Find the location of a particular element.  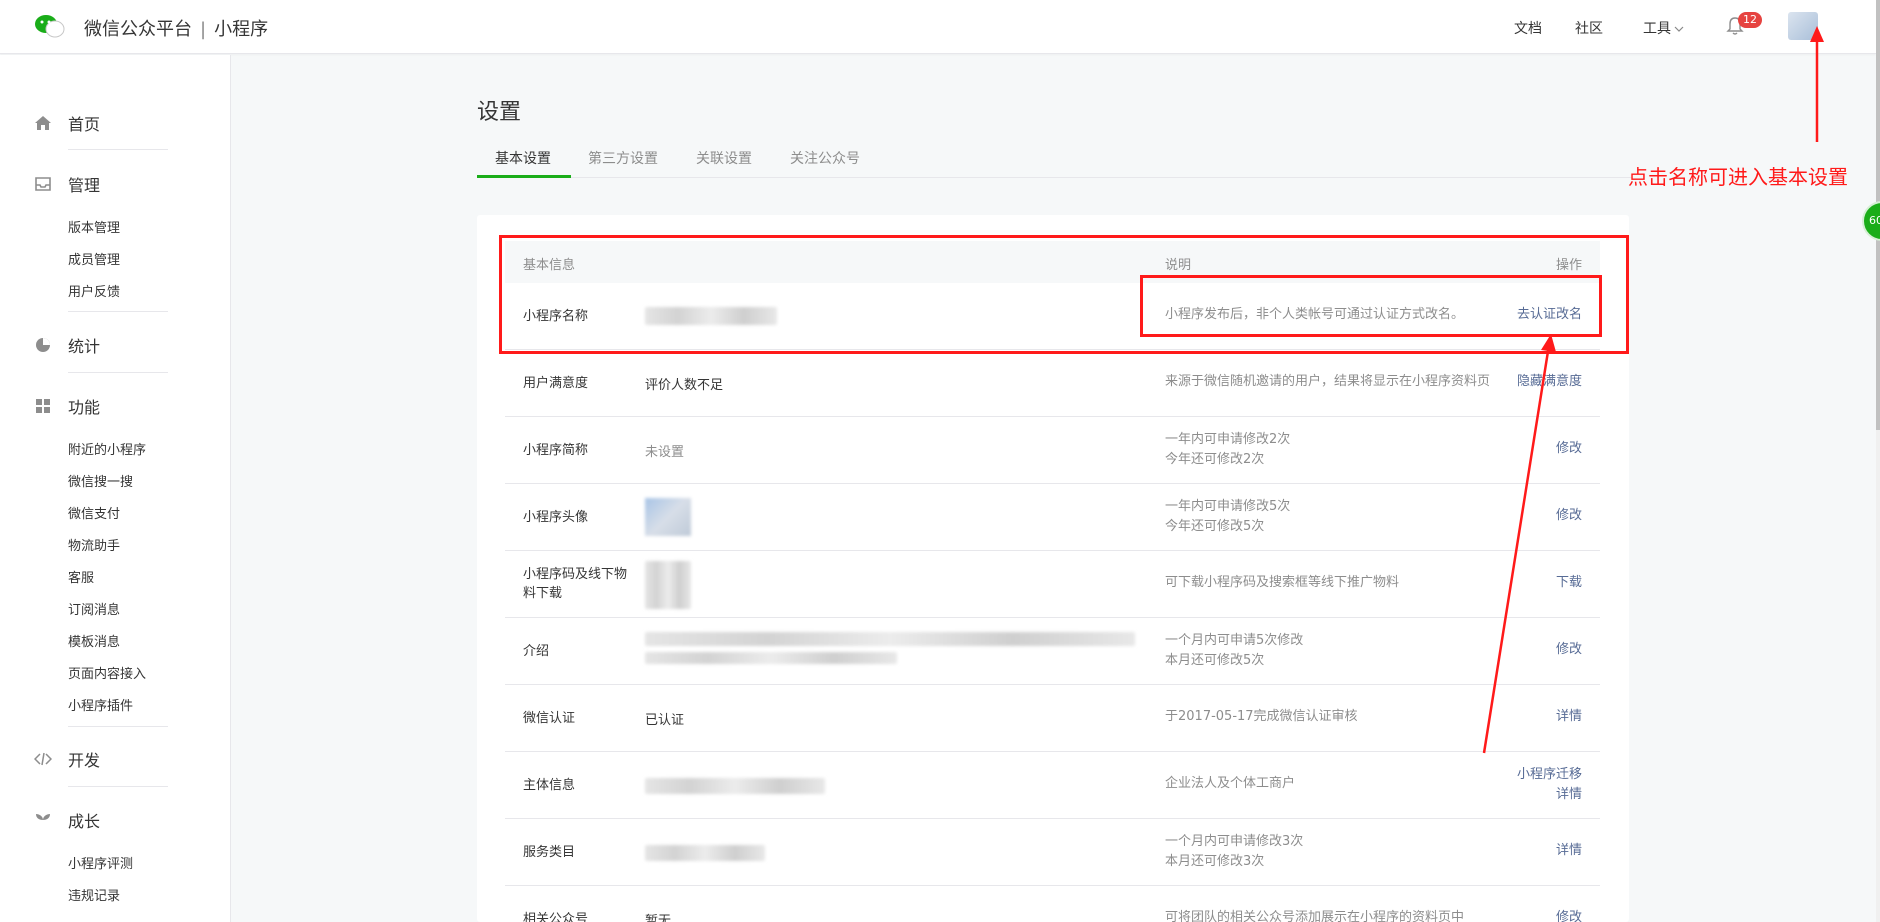

blurred-intro-line is located at coordinates (771, 658).